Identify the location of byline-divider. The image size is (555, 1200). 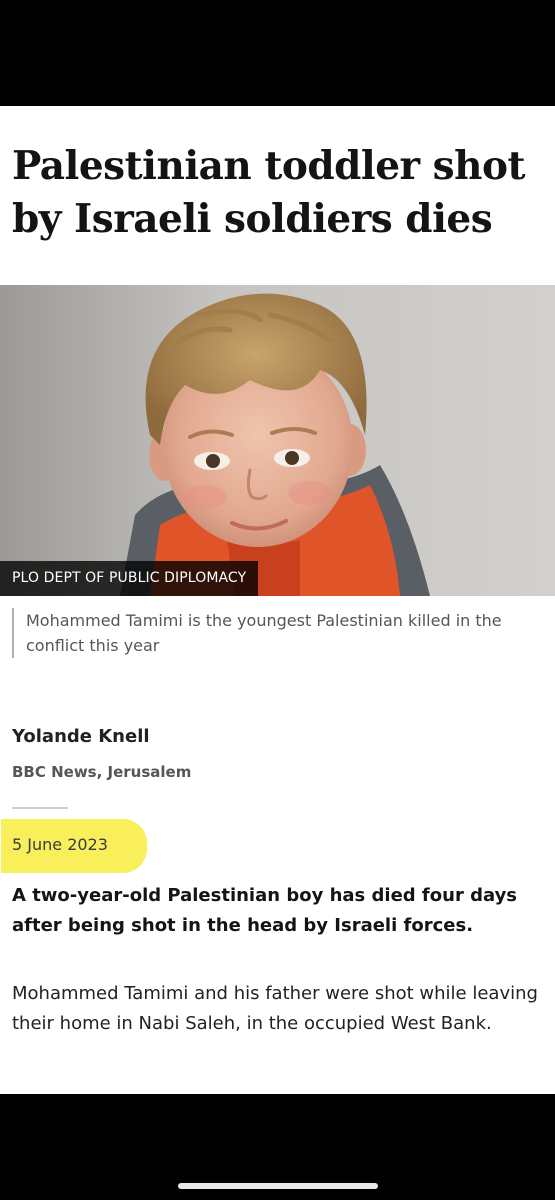
(40, 808).